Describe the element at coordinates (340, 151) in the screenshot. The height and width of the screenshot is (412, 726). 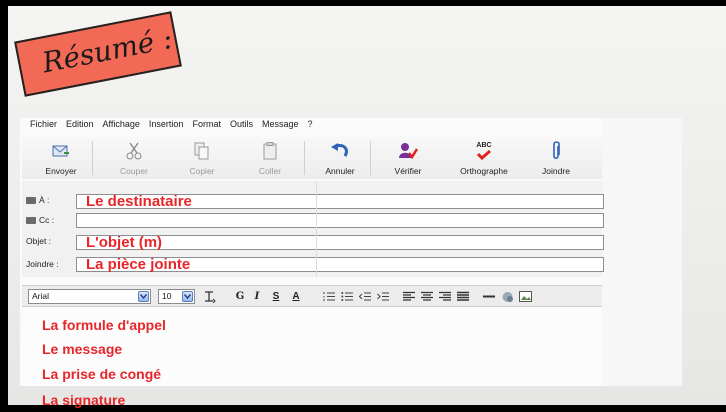
I see `undo-icon` at that location.